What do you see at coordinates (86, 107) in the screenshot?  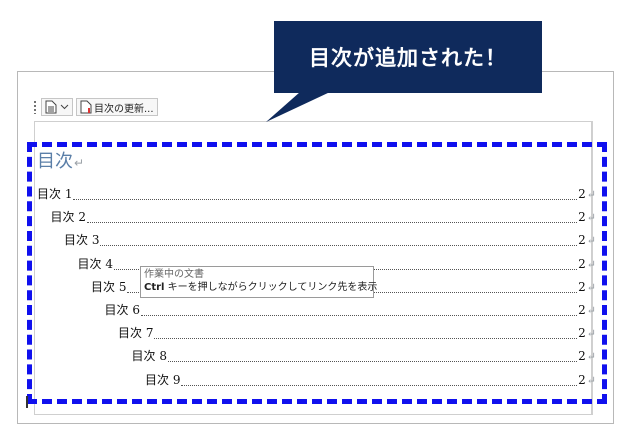 I see `update-document-icon` at bounding box center [86, 107].